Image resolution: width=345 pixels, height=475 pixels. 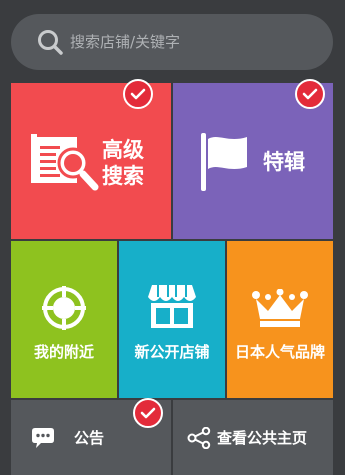 I want to click on japan-popular-brands-label: 日本人气品牌, so click(x=279, y=352).